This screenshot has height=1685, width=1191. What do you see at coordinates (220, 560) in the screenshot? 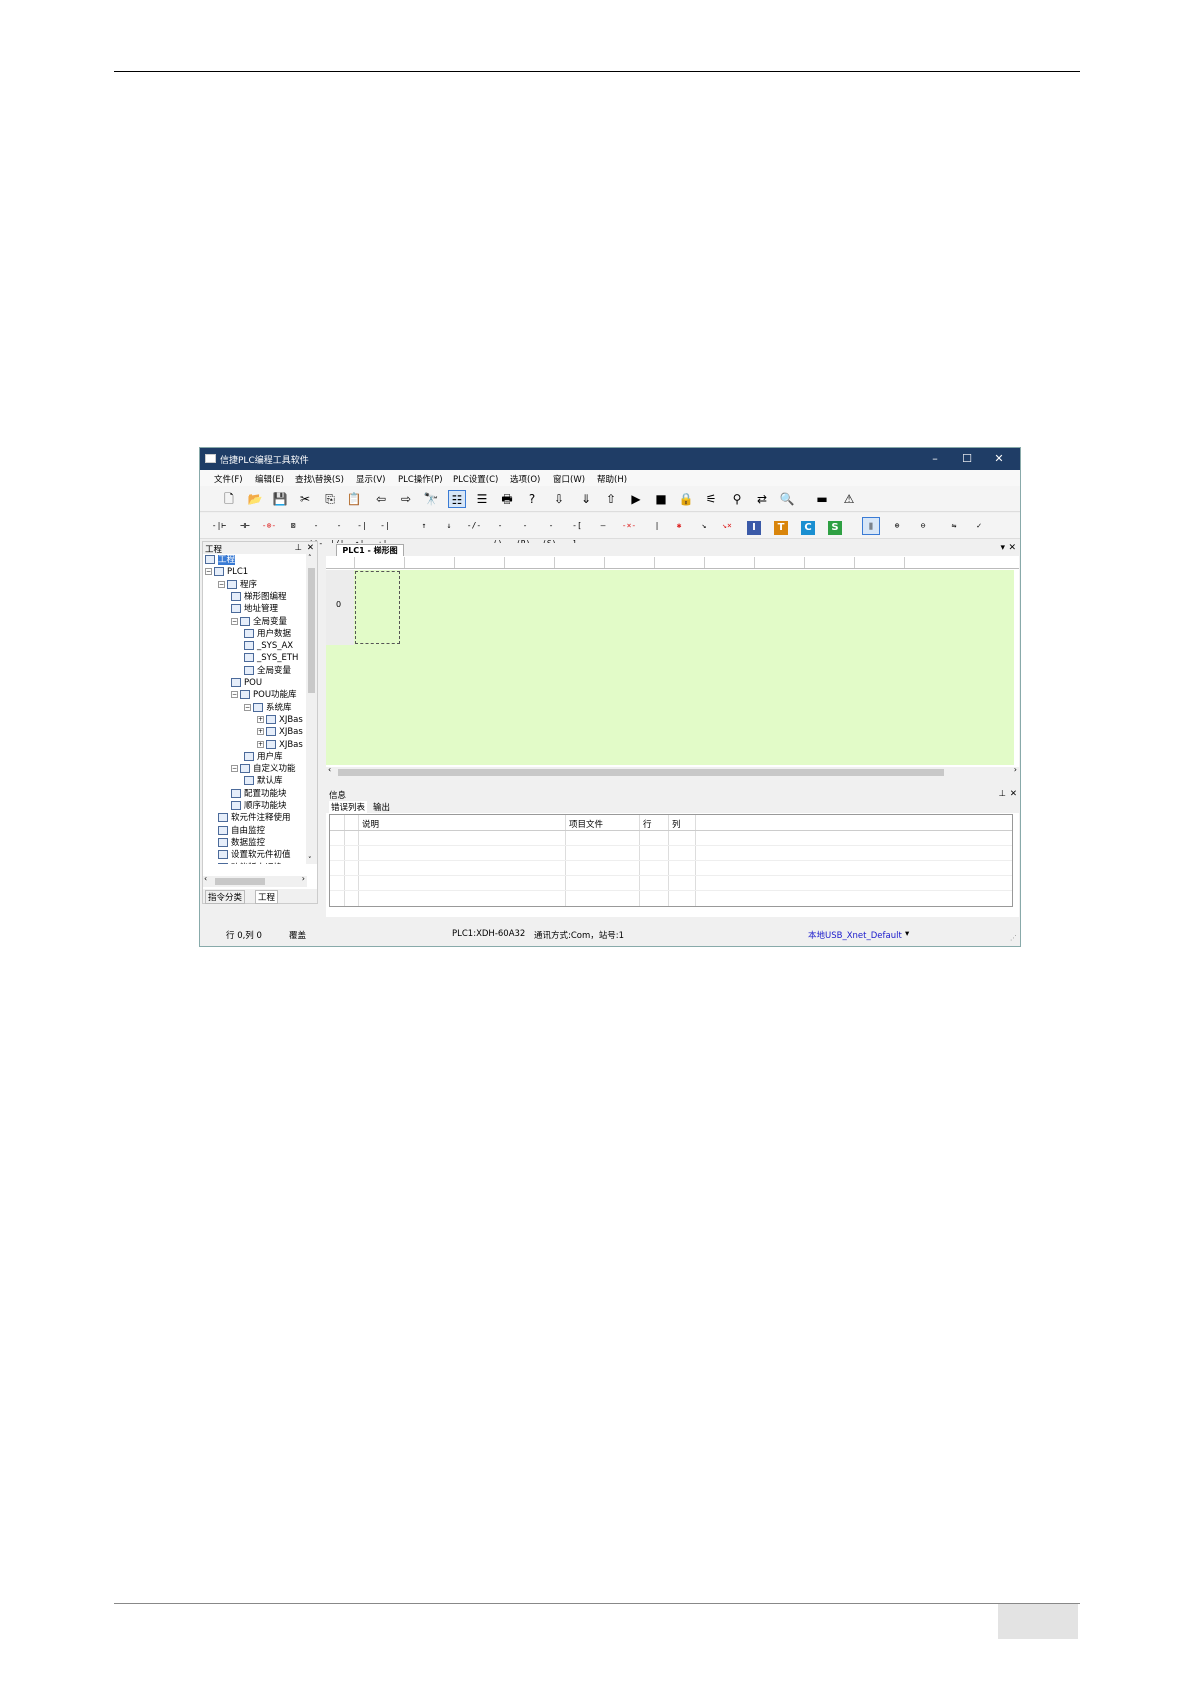
I see `tree-node: 工程` at bounding box center [220, 560].